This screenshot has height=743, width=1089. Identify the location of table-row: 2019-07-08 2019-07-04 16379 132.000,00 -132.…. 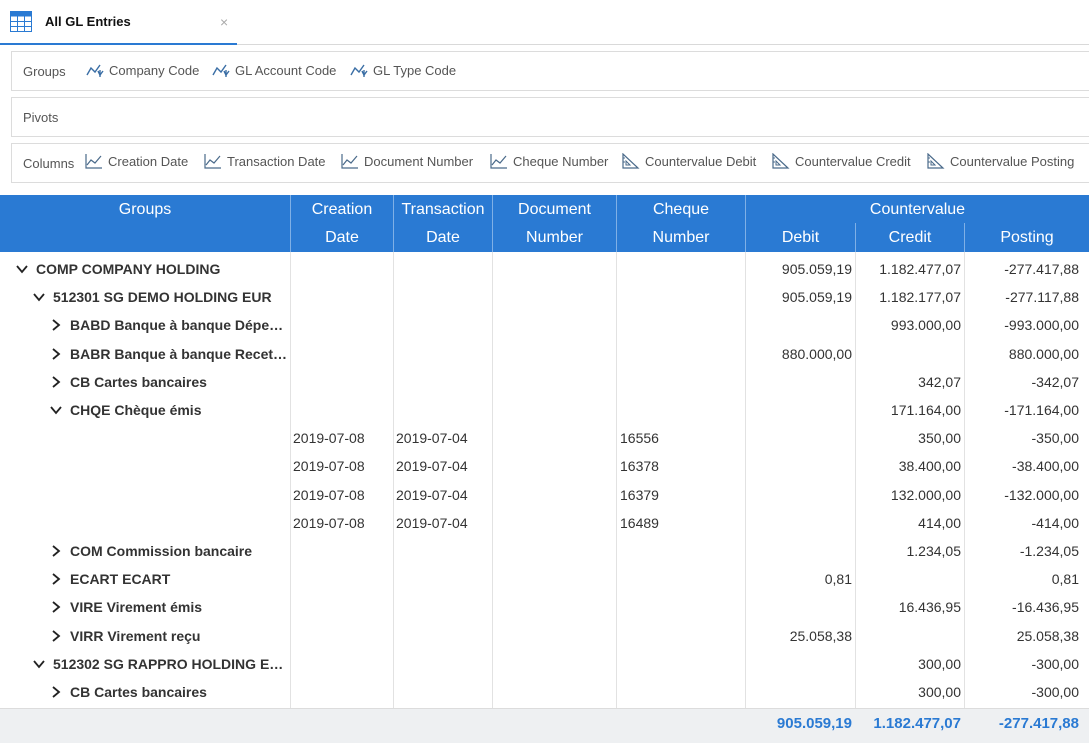
(544, 495).